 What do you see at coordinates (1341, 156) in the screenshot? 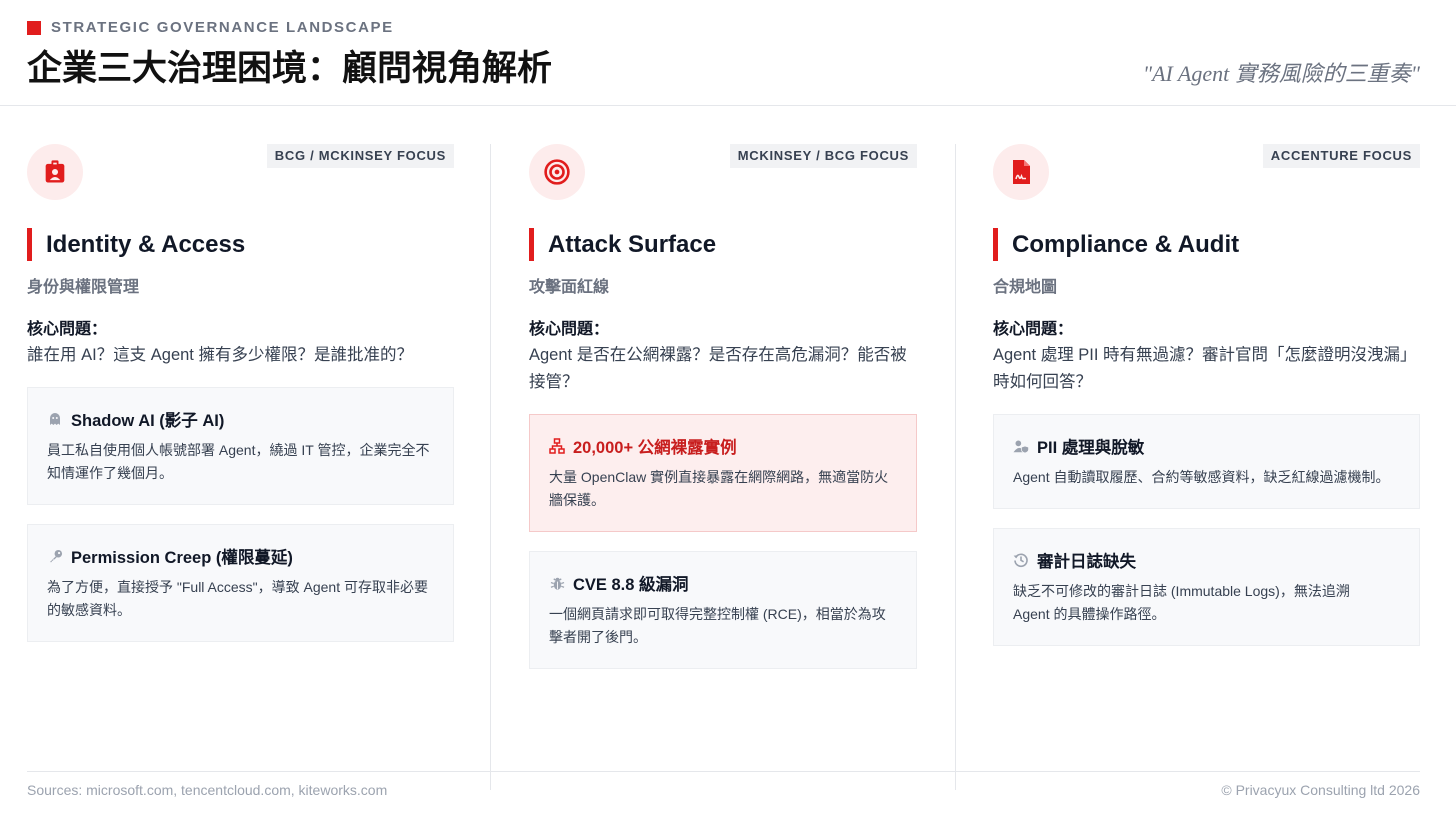
I see `focus-tag: ACCENTURE FOCUS` at bounding box center [1341, 156].